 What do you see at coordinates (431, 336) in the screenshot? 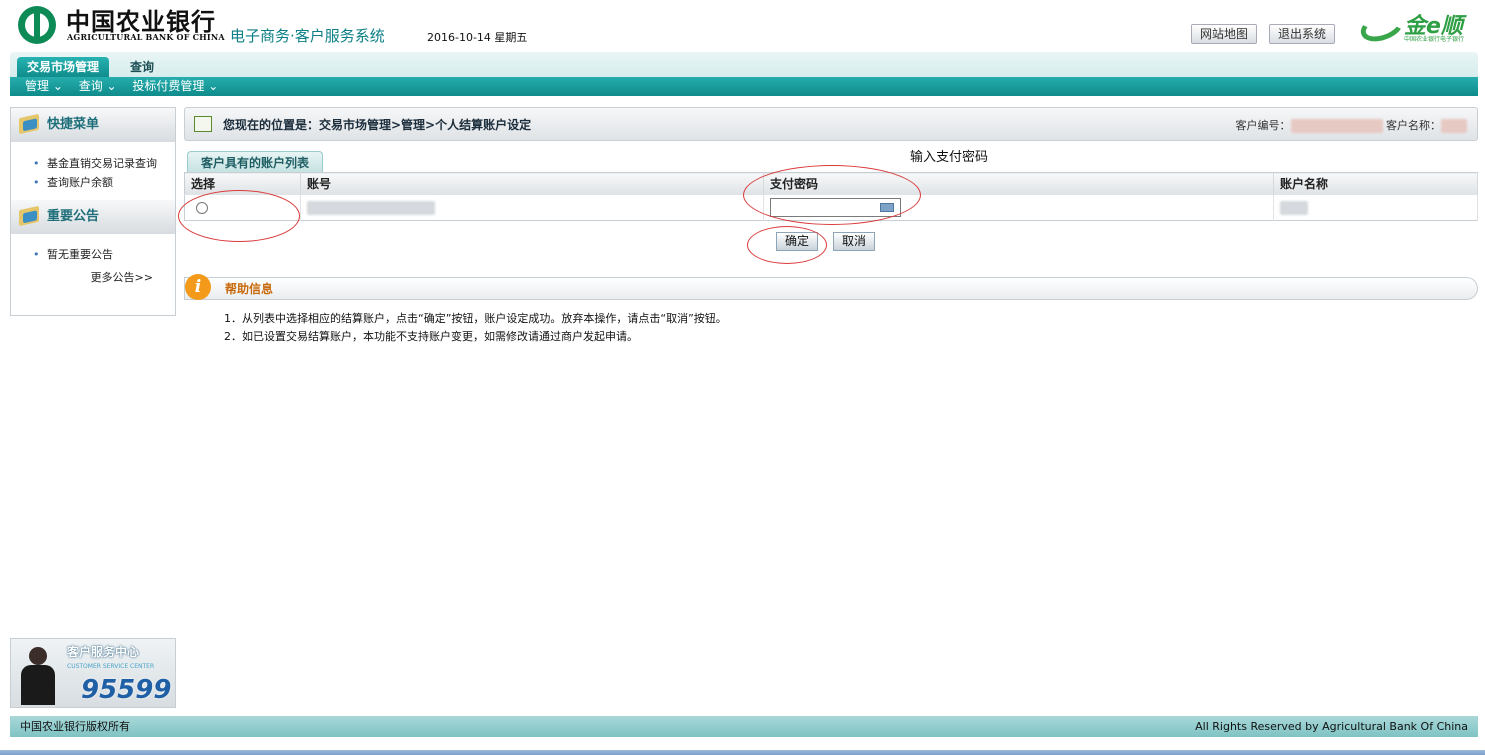
I see `help-line-2: 2．如已设置交易结算账户，本功能不支持账户变更，如需修改请通过商户发起申请。` at bounding box center [431, 336].